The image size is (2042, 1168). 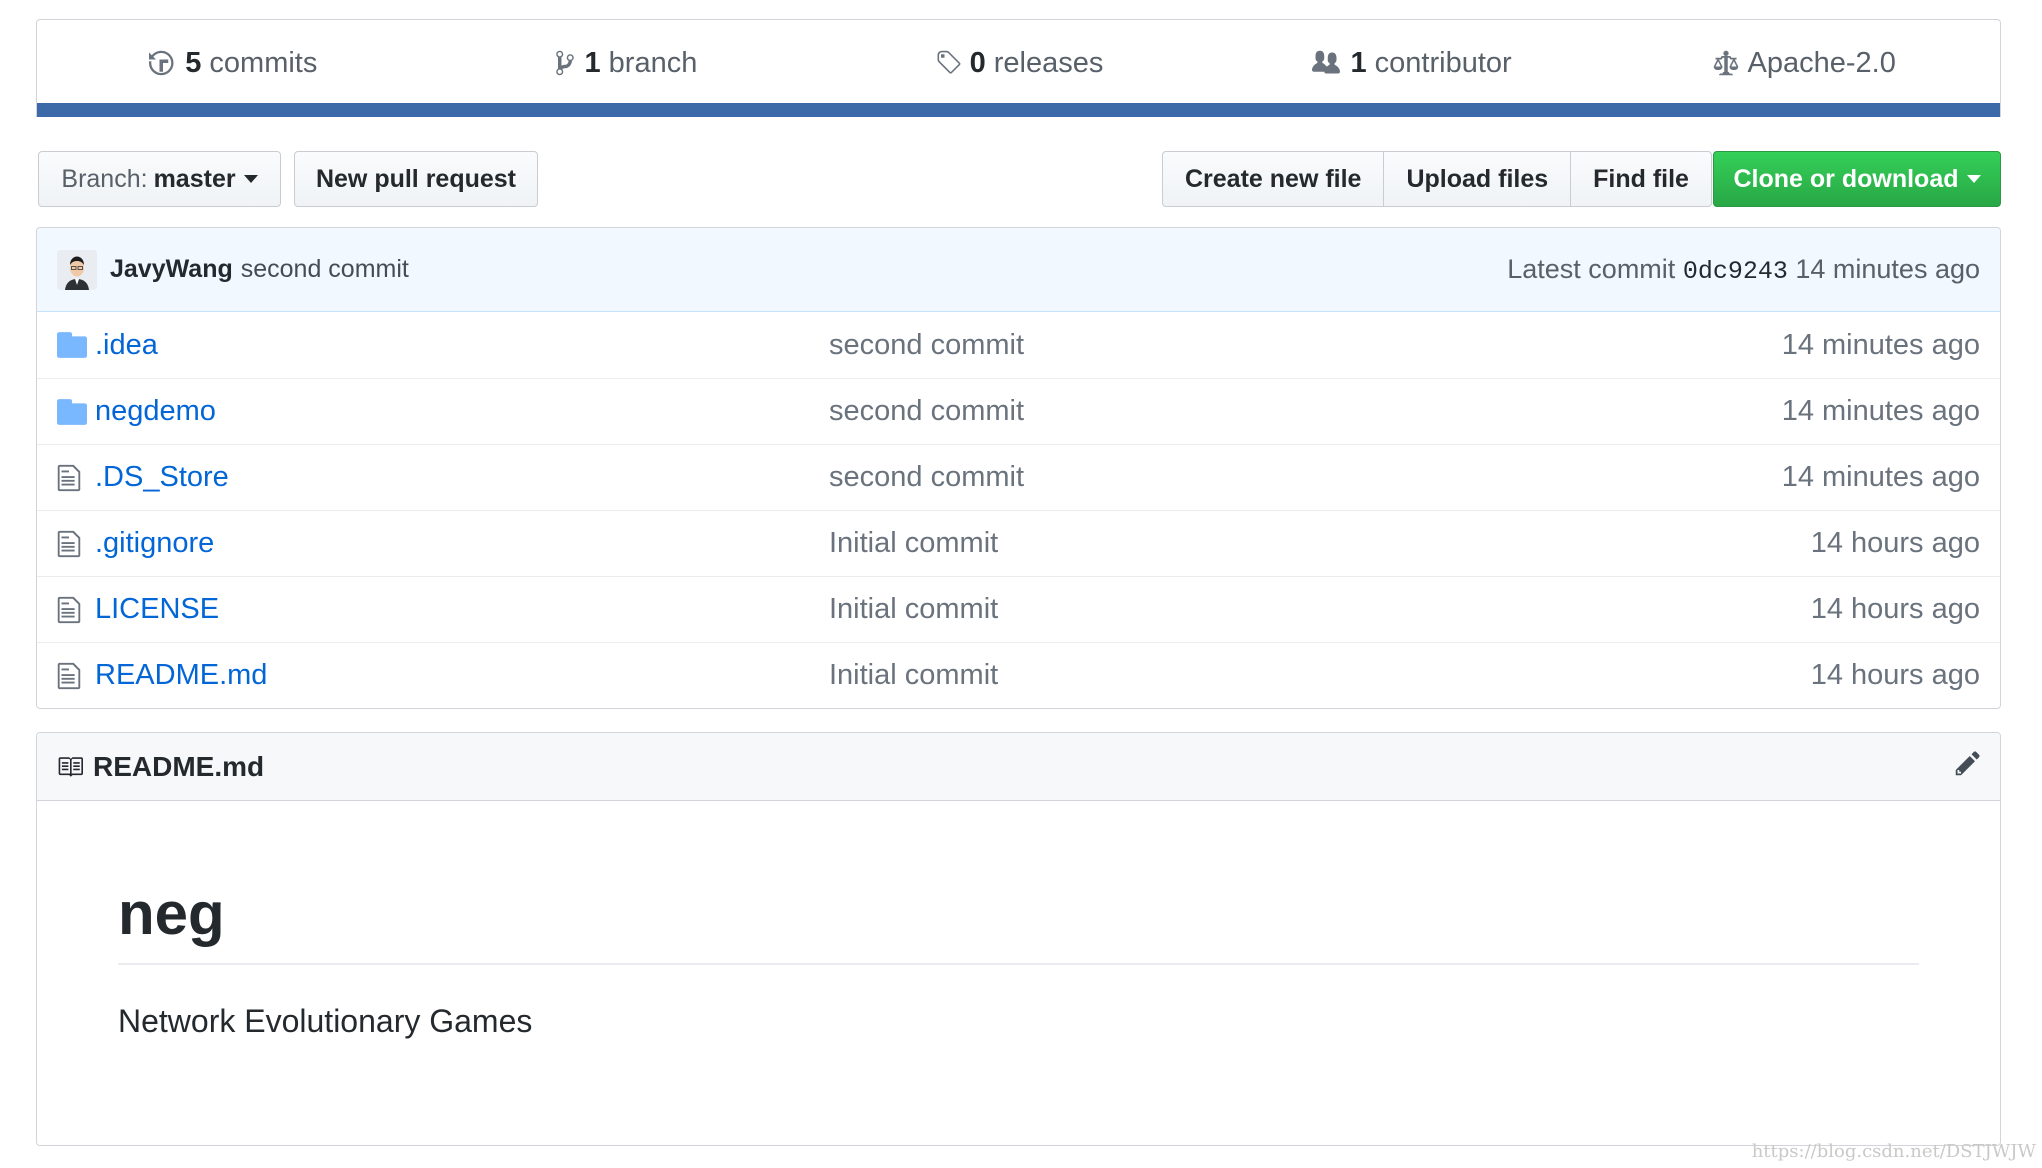 I want to click on law-icon, so click(x=1726, y=63).